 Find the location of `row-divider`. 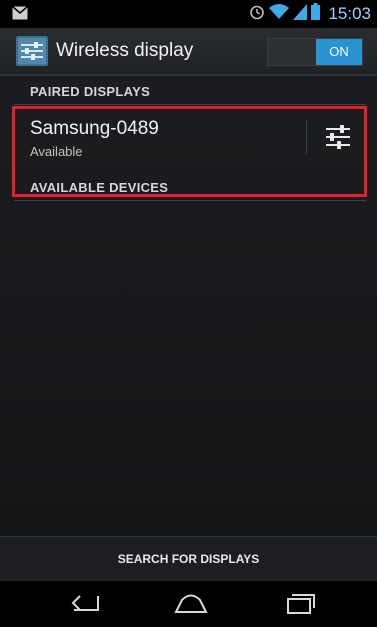

row-divider is located at coordinates (306, 137).